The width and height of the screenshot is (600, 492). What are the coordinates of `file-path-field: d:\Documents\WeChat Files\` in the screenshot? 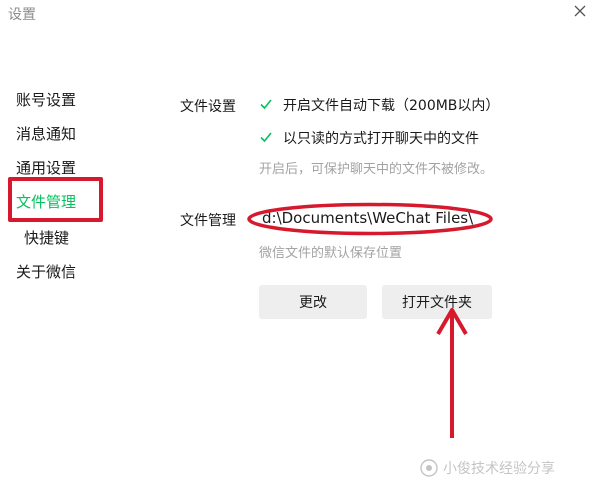 It's located at (370, 219).